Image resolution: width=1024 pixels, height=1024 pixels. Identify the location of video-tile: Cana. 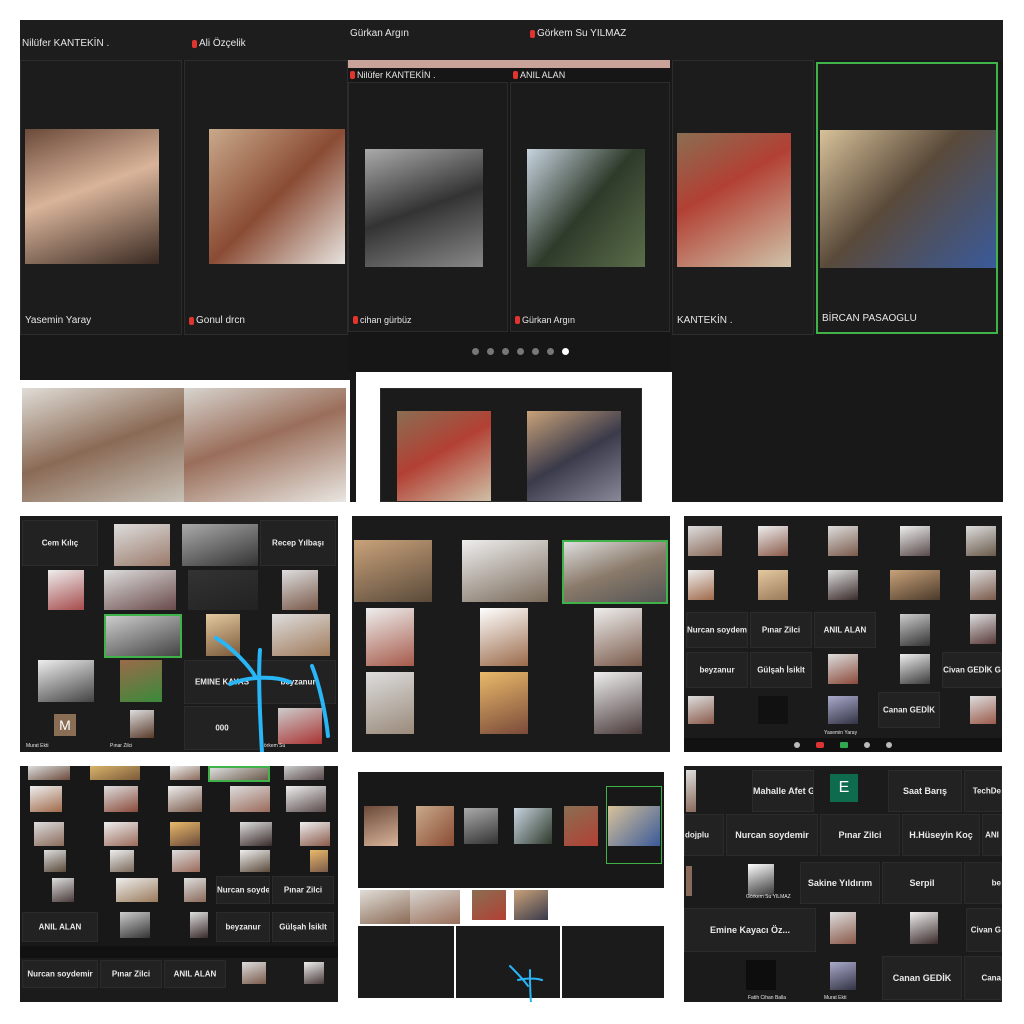
(983, 978).